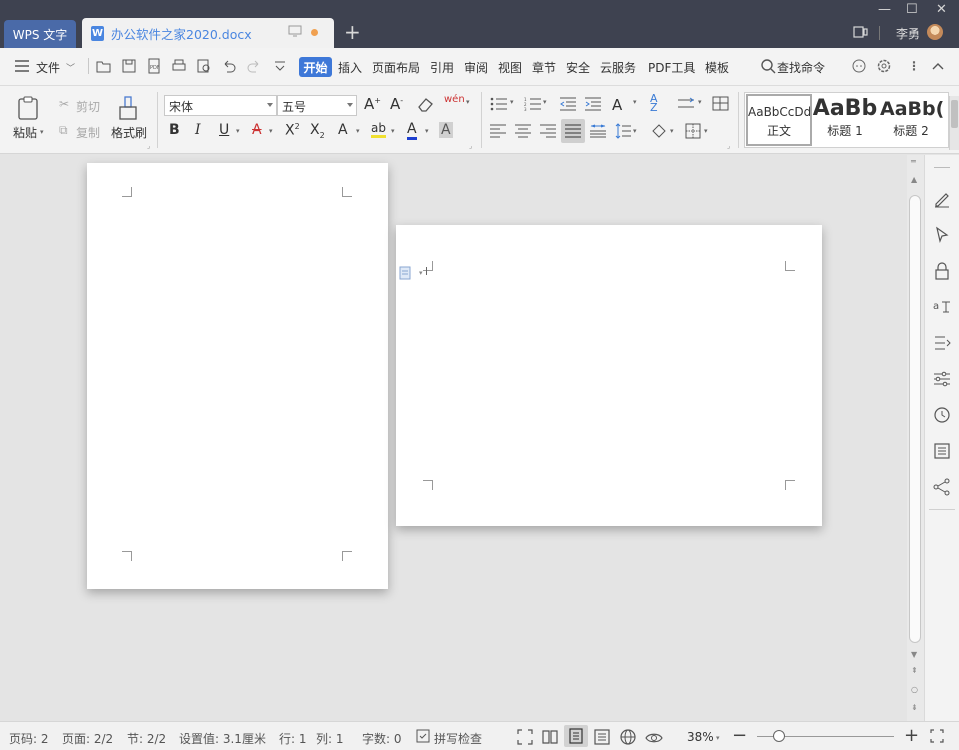 The width and height of the screenshot is (959, 750). Describe the element at coordinates (372, 104) in the screenshot. I see `grow-font-icon: A+` at that location.